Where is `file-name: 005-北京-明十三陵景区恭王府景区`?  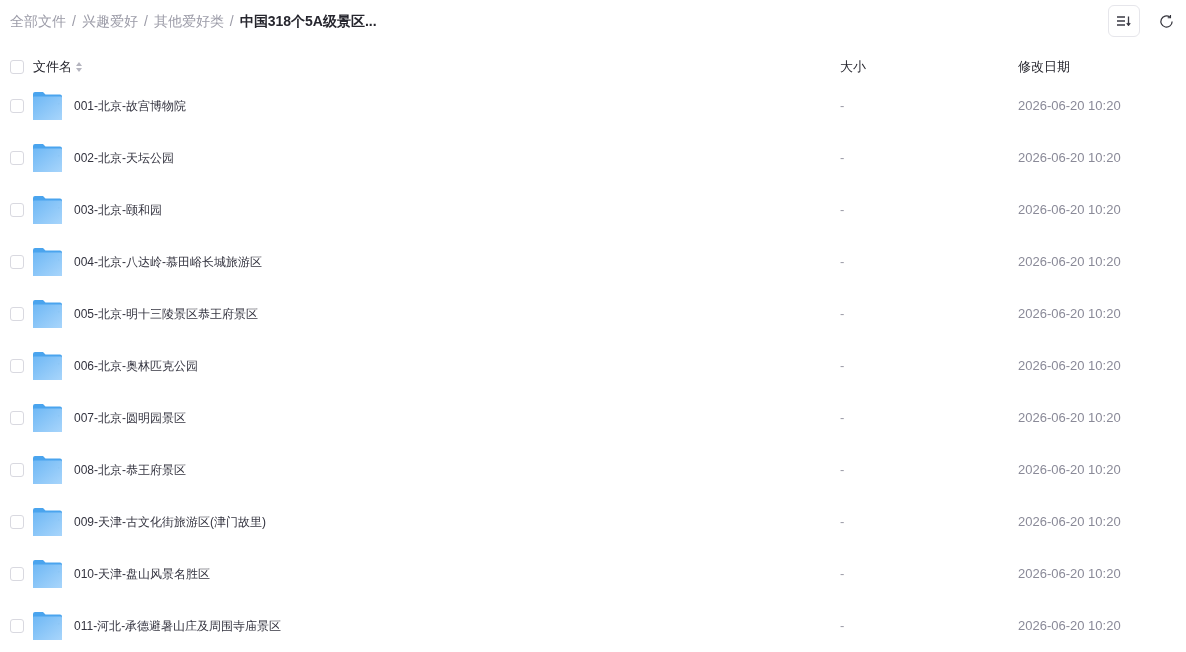
file-name: 005-北京-明十三陵景区恭王府景区 is located at coordinates (166, 314).